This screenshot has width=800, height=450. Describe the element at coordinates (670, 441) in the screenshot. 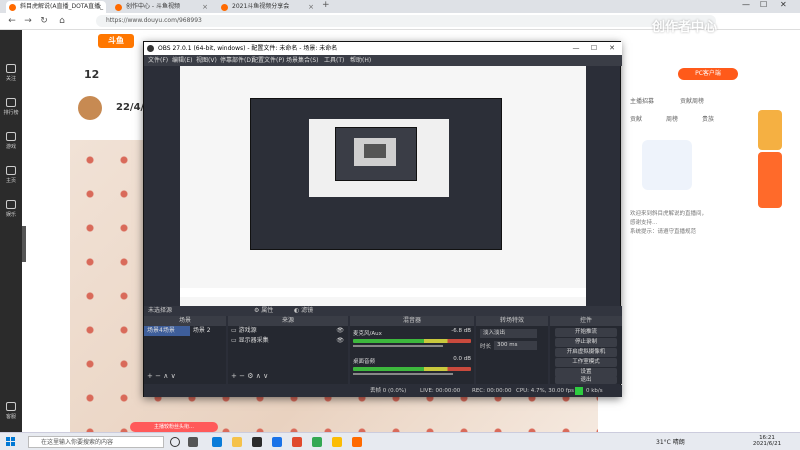

I see `weather-widget: 31°C 晴朗` at that location.